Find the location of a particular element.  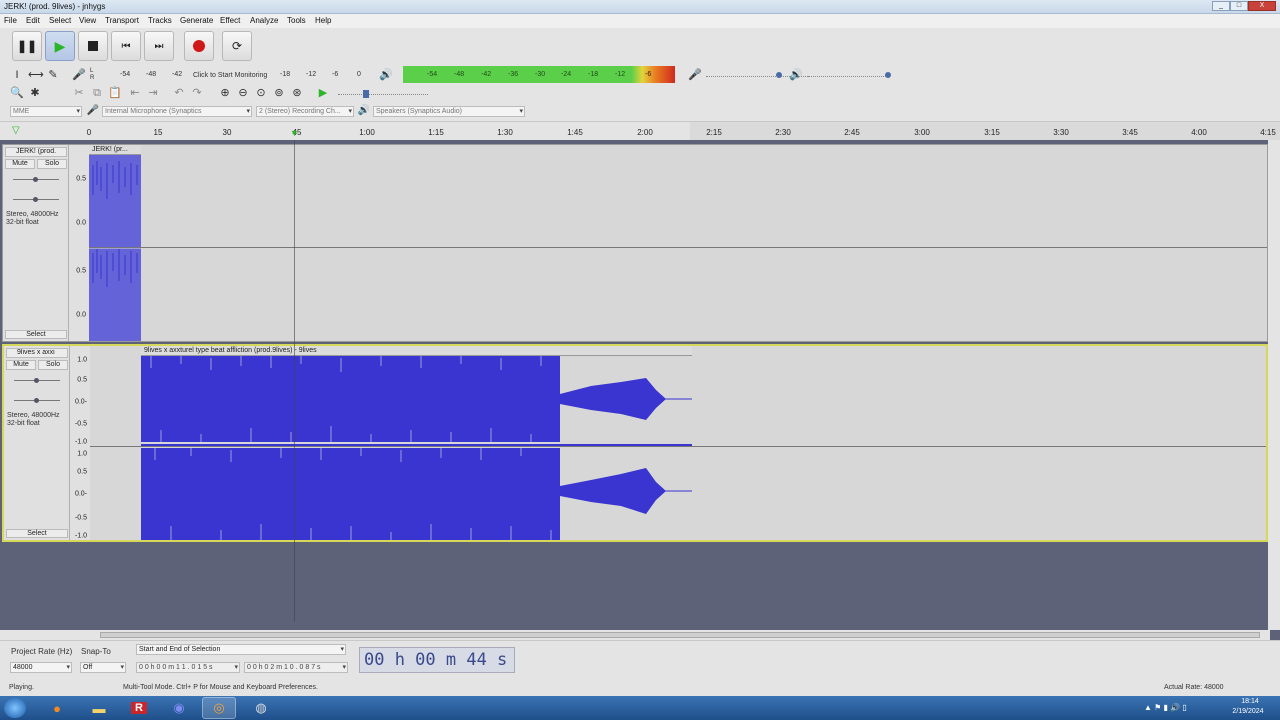

menu-tracks: Tracks is located at coordinates (160, 20).